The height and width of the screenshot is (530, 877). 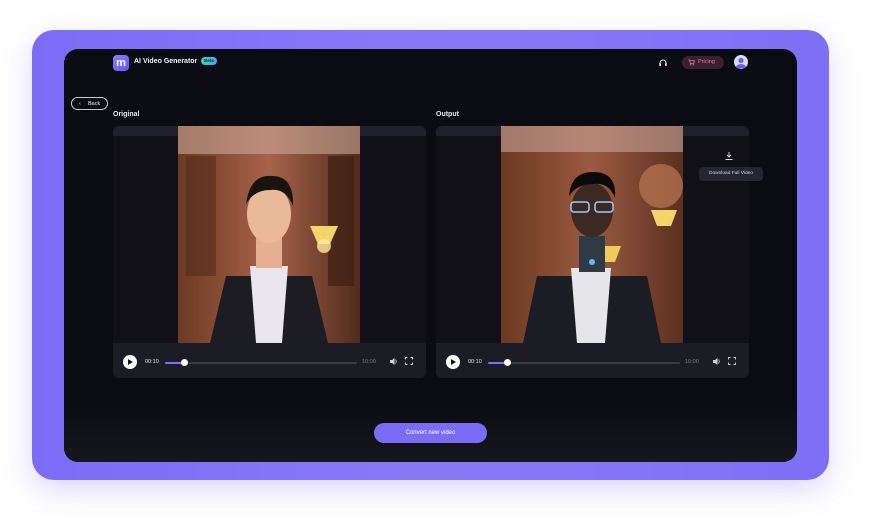 What do you see at coordinates (121, 63) in the screenshot?
I see `app-logo: m` at bounding box center [121, 63].